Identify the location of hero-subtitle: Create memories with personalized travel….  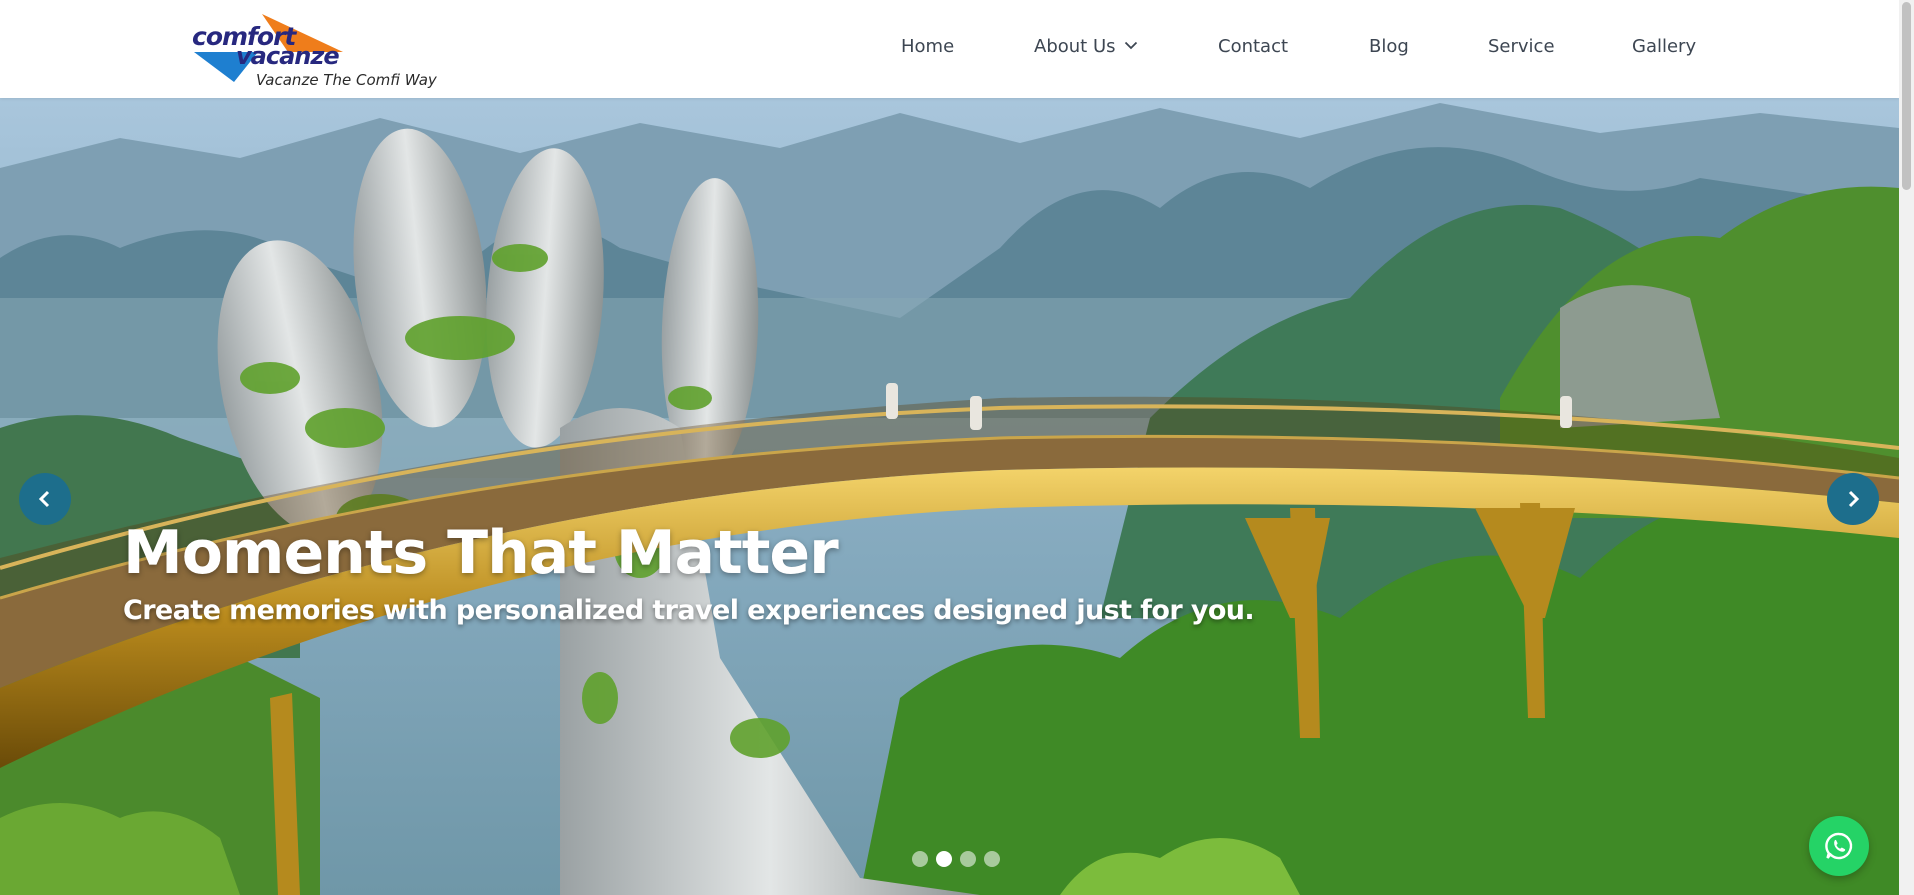
(689, 610).